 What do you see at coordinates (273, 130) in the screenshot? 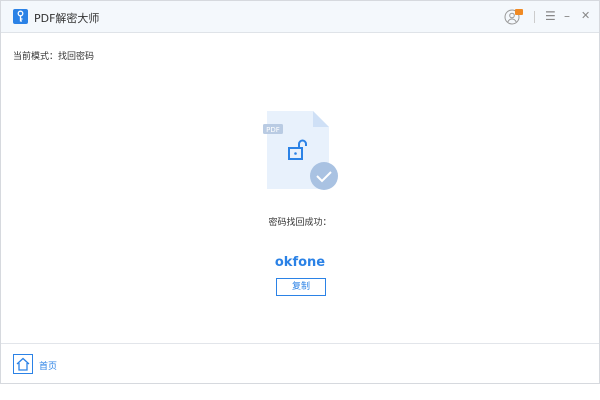
I see `pdf-badge: PDF` at bounding box center [273, 130].